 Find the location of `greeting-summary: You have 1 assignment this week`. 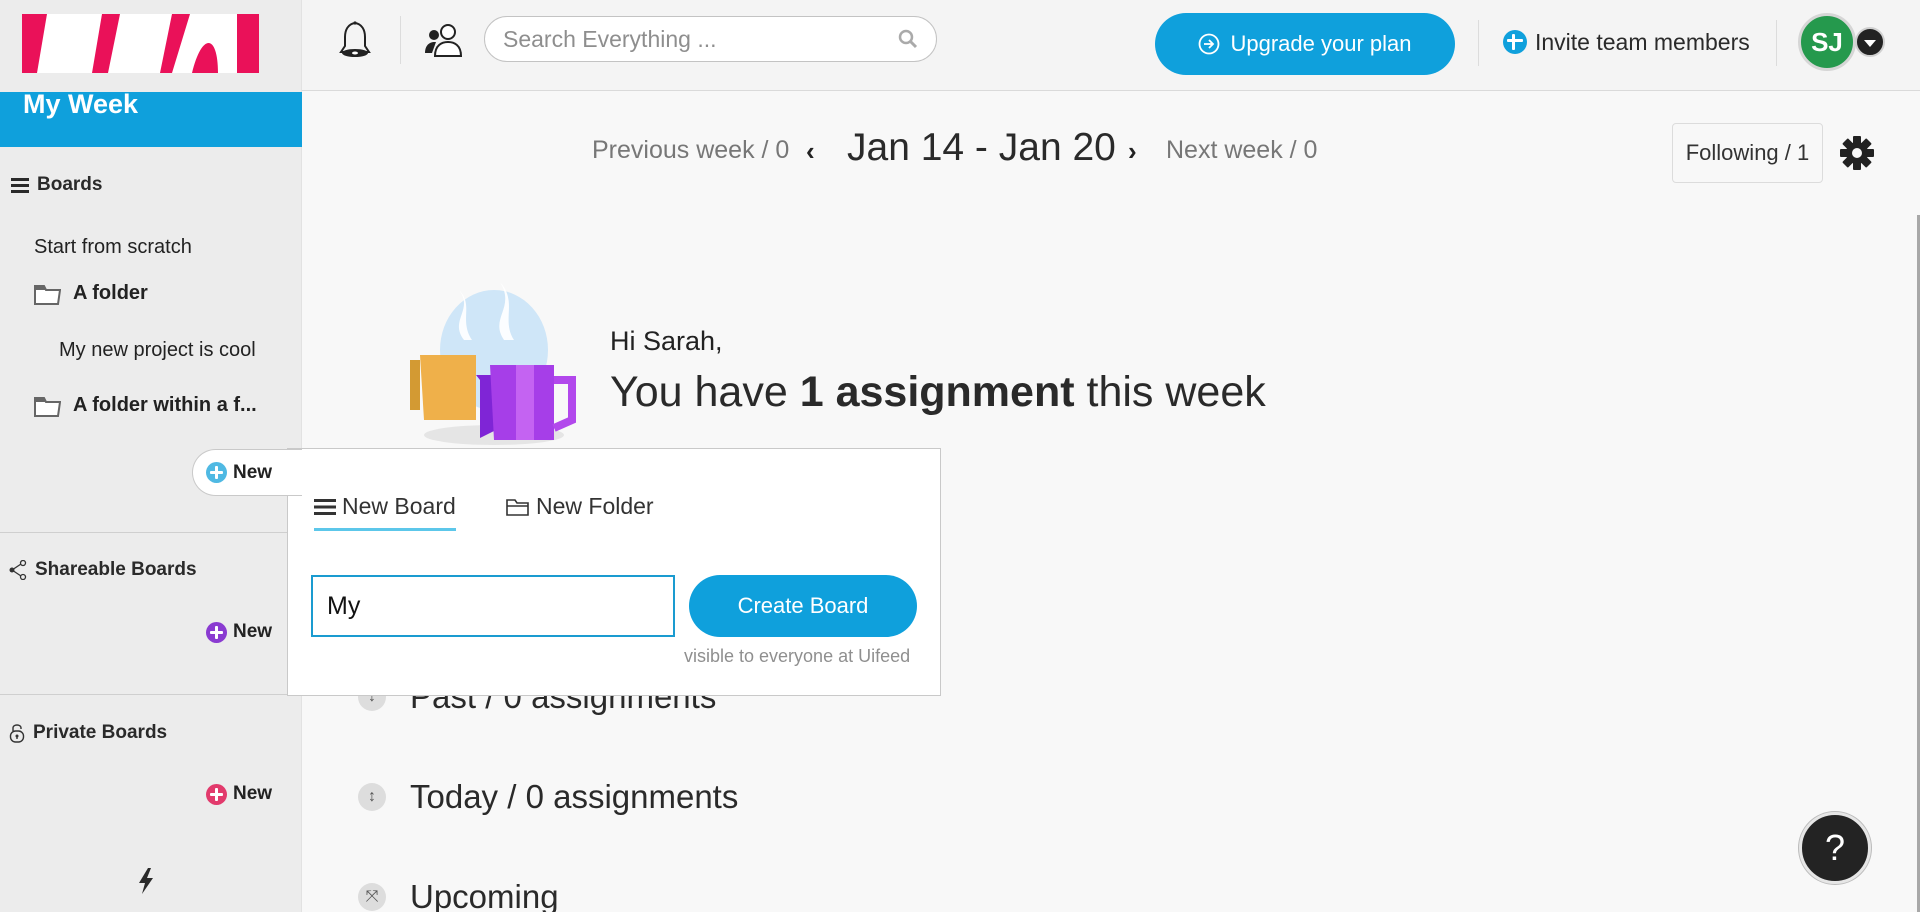

greeting-summary: You have 1 assignment this week is located at coordinates (938, 392).